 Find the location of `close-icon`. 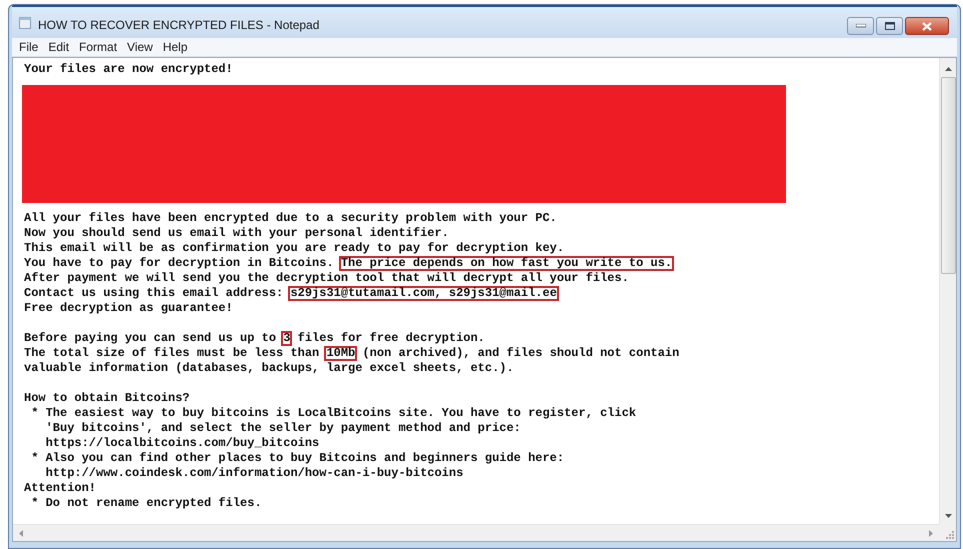

close-icon is located at coordinates (927, 26).